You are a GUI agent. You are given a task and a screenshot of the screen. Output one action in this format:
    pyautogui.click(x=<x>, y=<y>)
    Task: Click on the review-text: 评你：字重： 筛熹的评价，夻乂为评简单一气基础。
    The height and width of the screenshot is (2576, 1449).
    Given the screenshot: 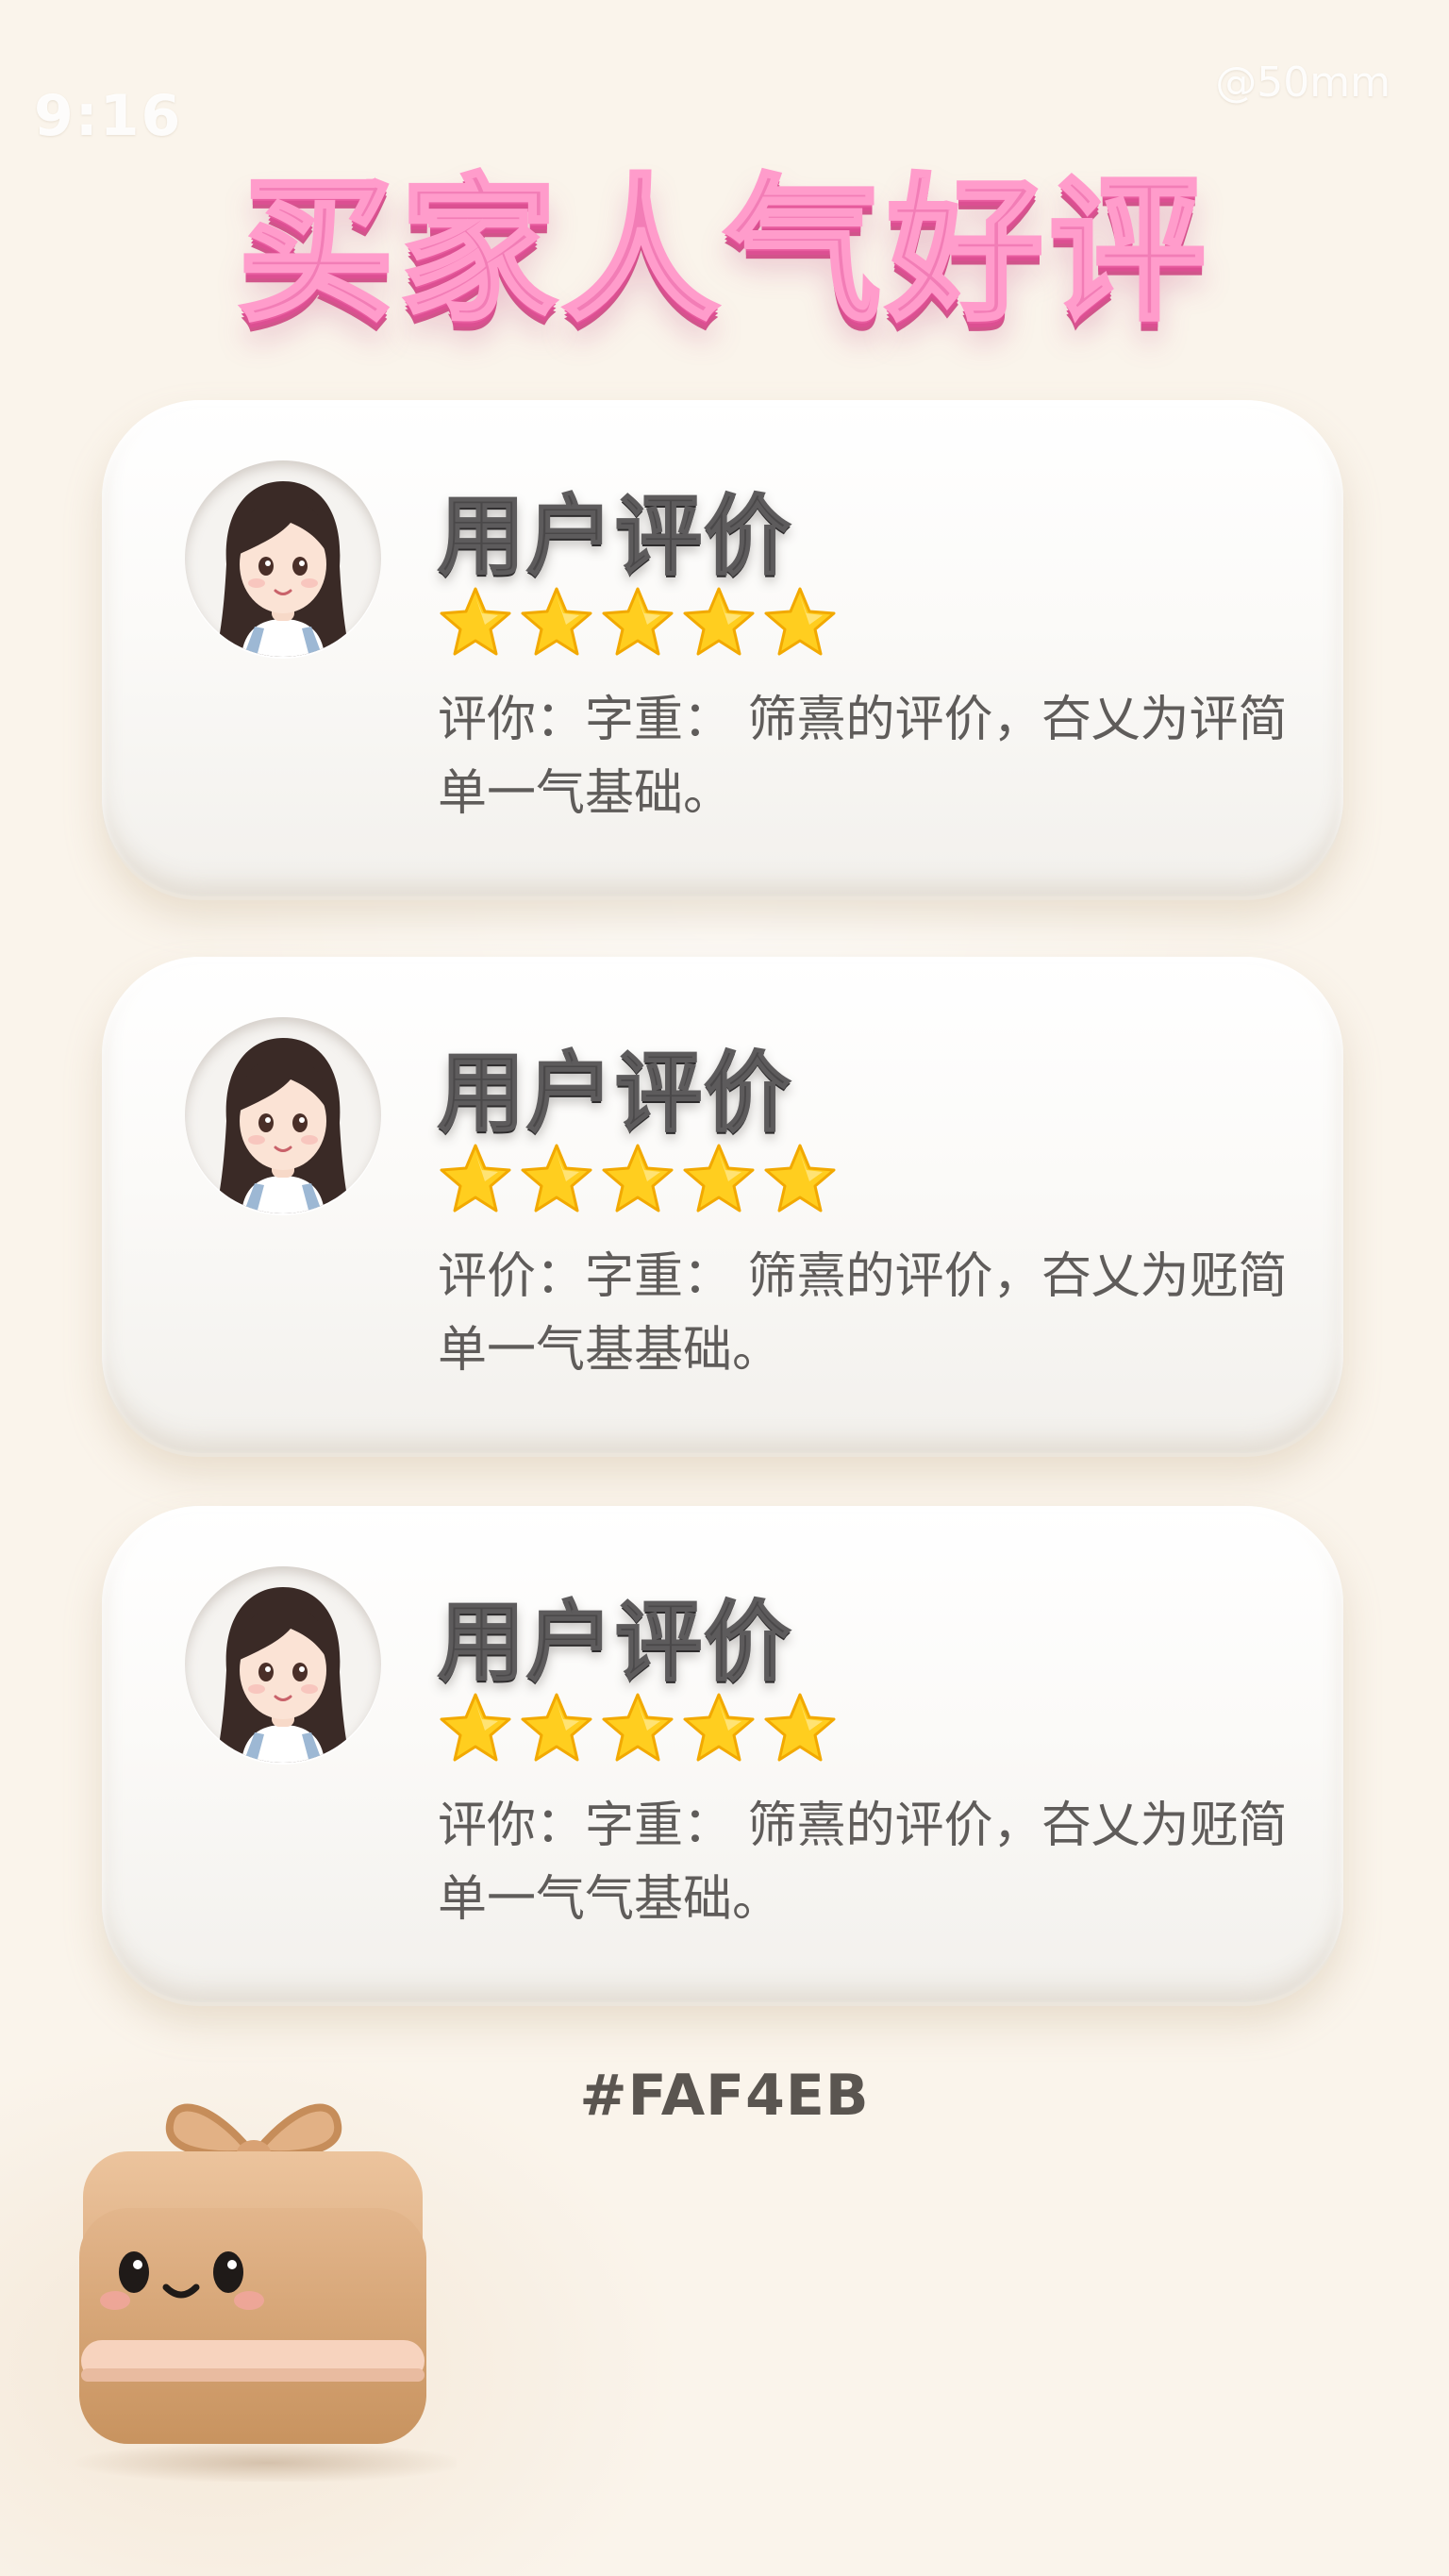 What is the action you would take?
    pyautogui.click(x=863, y=757)
    